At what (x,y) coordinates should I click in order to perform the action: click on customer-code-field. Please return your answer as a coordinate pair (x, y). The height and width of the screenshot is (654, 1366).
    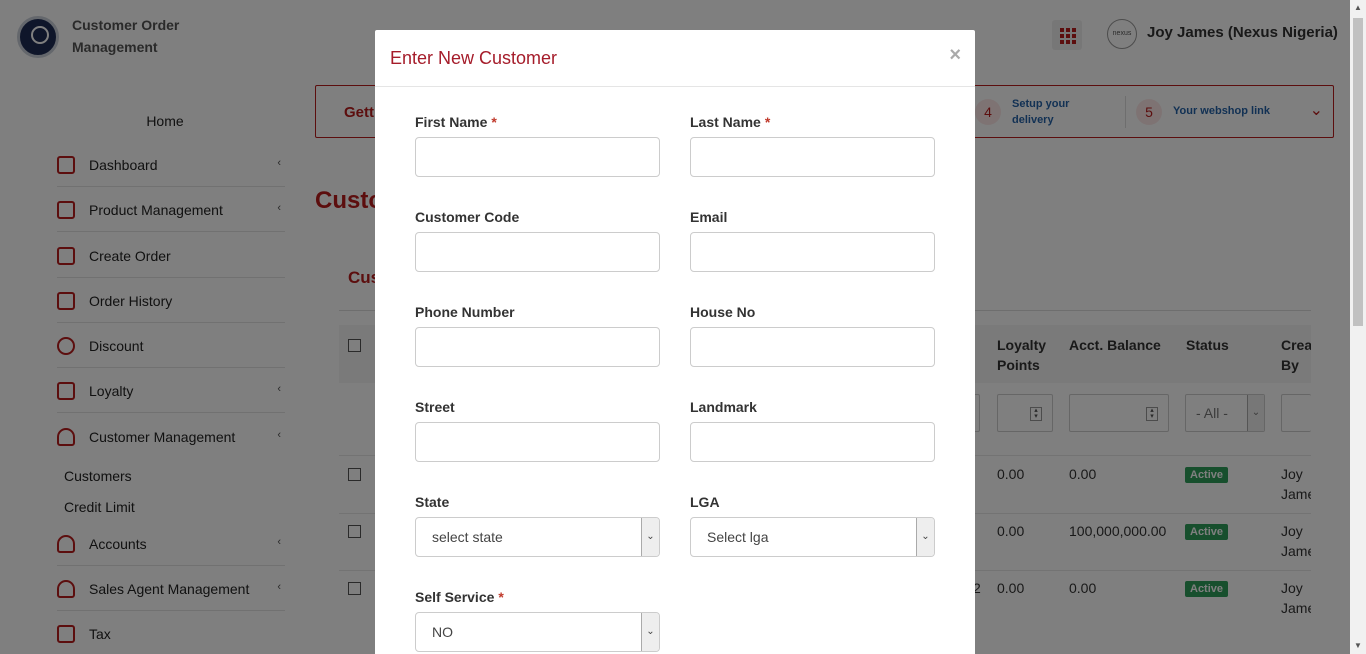
    Looking at the image, I should click on (537, 252).